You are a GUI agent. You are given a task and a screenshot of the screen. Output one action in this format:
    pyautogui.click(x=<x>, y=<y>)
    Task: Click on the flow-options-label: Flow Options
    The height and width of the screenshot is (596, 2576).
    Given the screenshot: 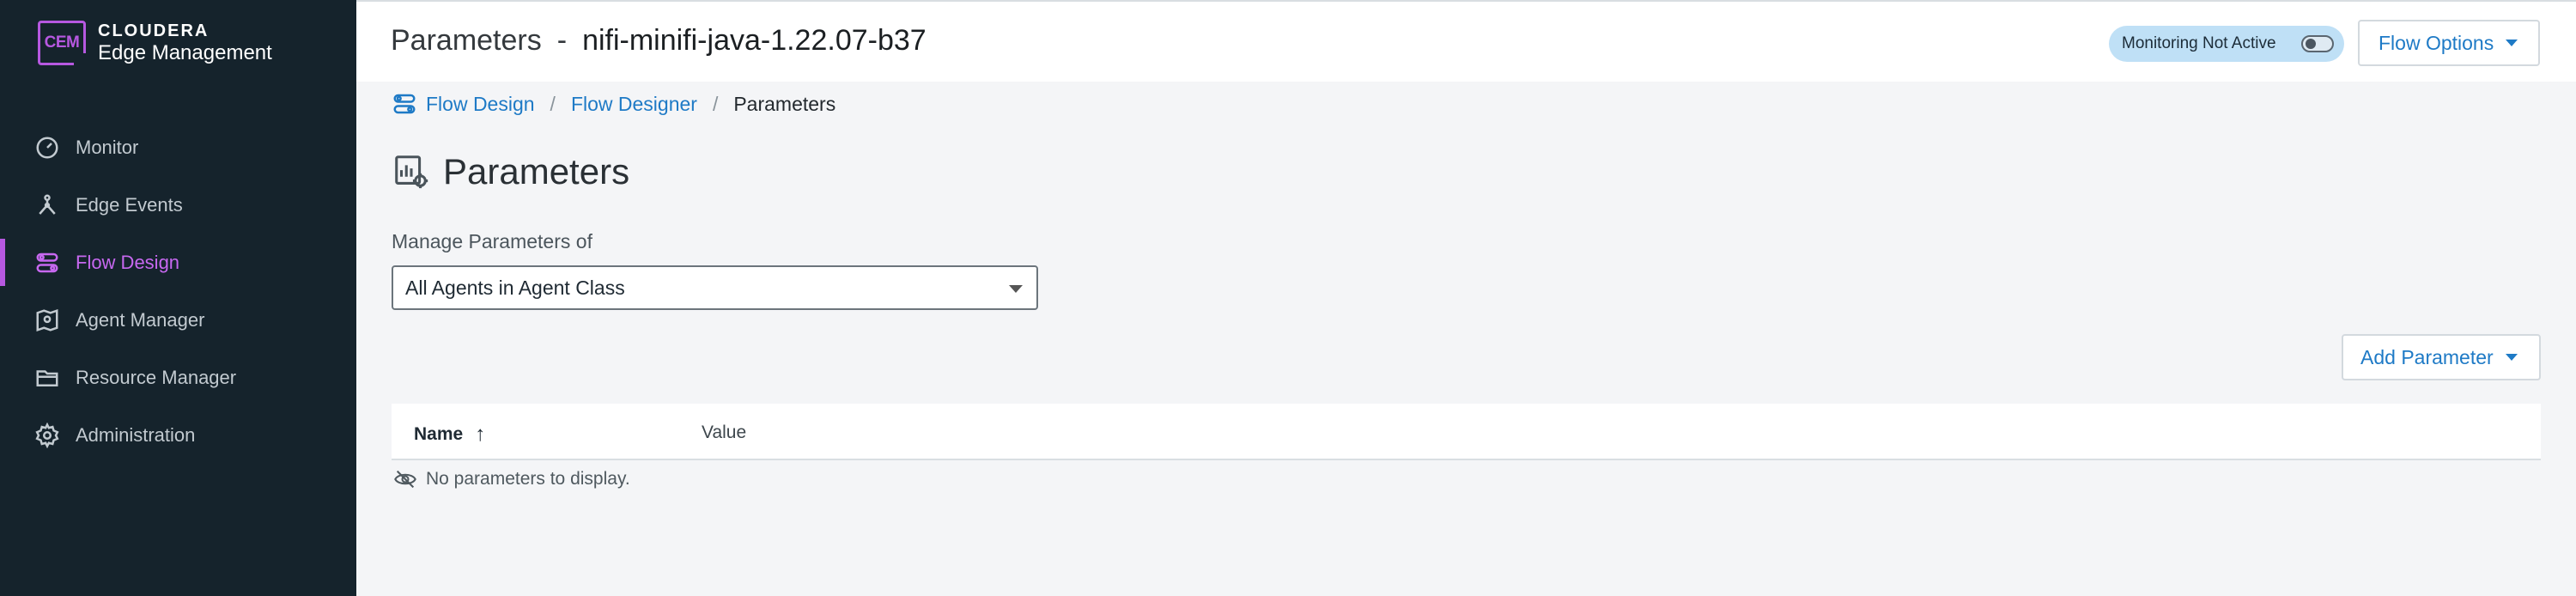 What is the action you would take?
    pyautogui.click(x=2436, y=42)
    